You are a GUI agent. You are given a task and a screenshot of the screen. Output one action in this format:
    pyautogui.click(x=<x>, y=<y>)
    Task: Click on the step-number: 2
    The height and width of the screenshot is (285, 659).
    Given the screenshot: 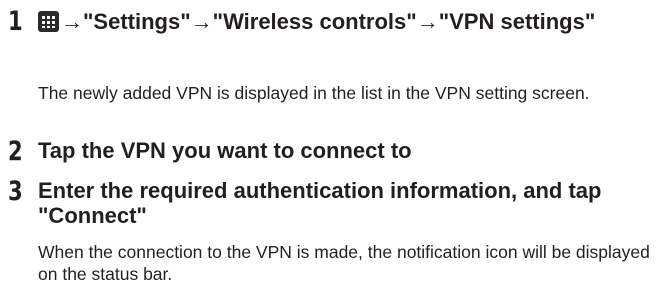 What is the action you would take?
    pyautogui.click(x=15, y=151)
    